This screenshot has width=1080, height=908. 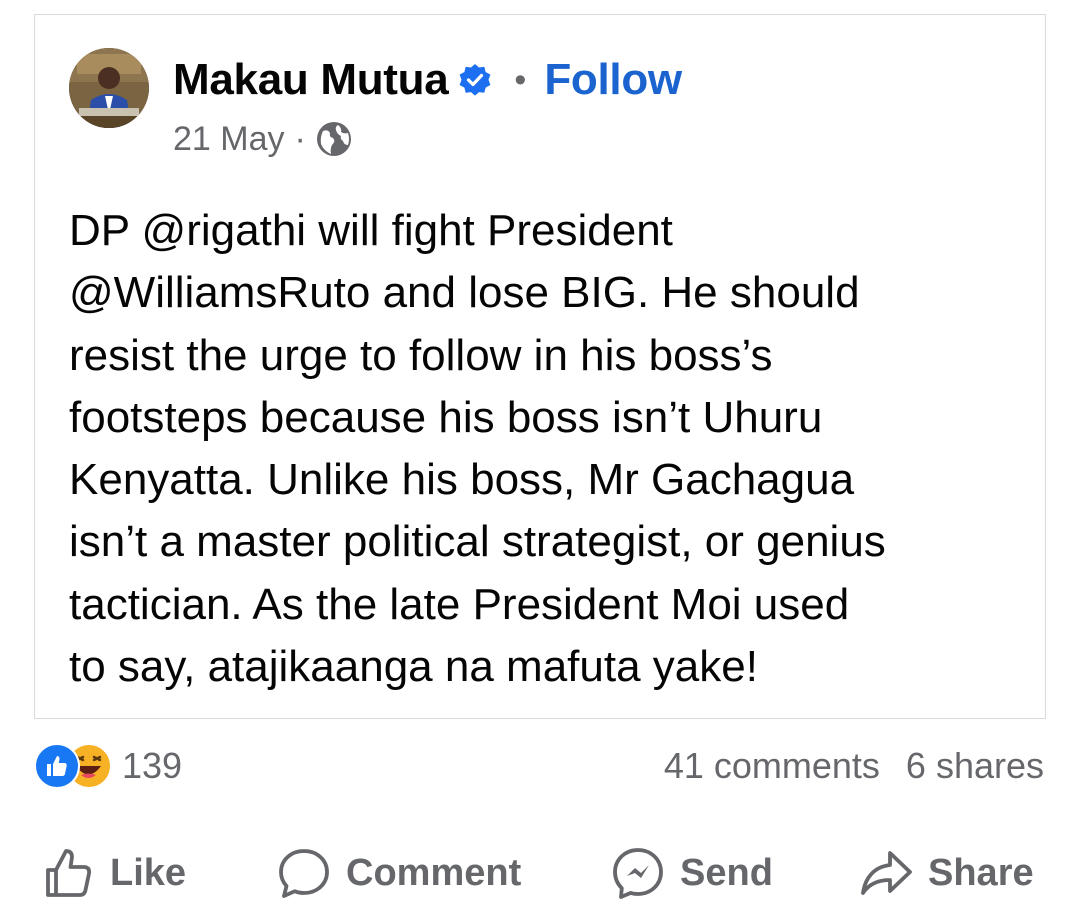 I want to click on like-label: Like, so click(x=148, y=872).